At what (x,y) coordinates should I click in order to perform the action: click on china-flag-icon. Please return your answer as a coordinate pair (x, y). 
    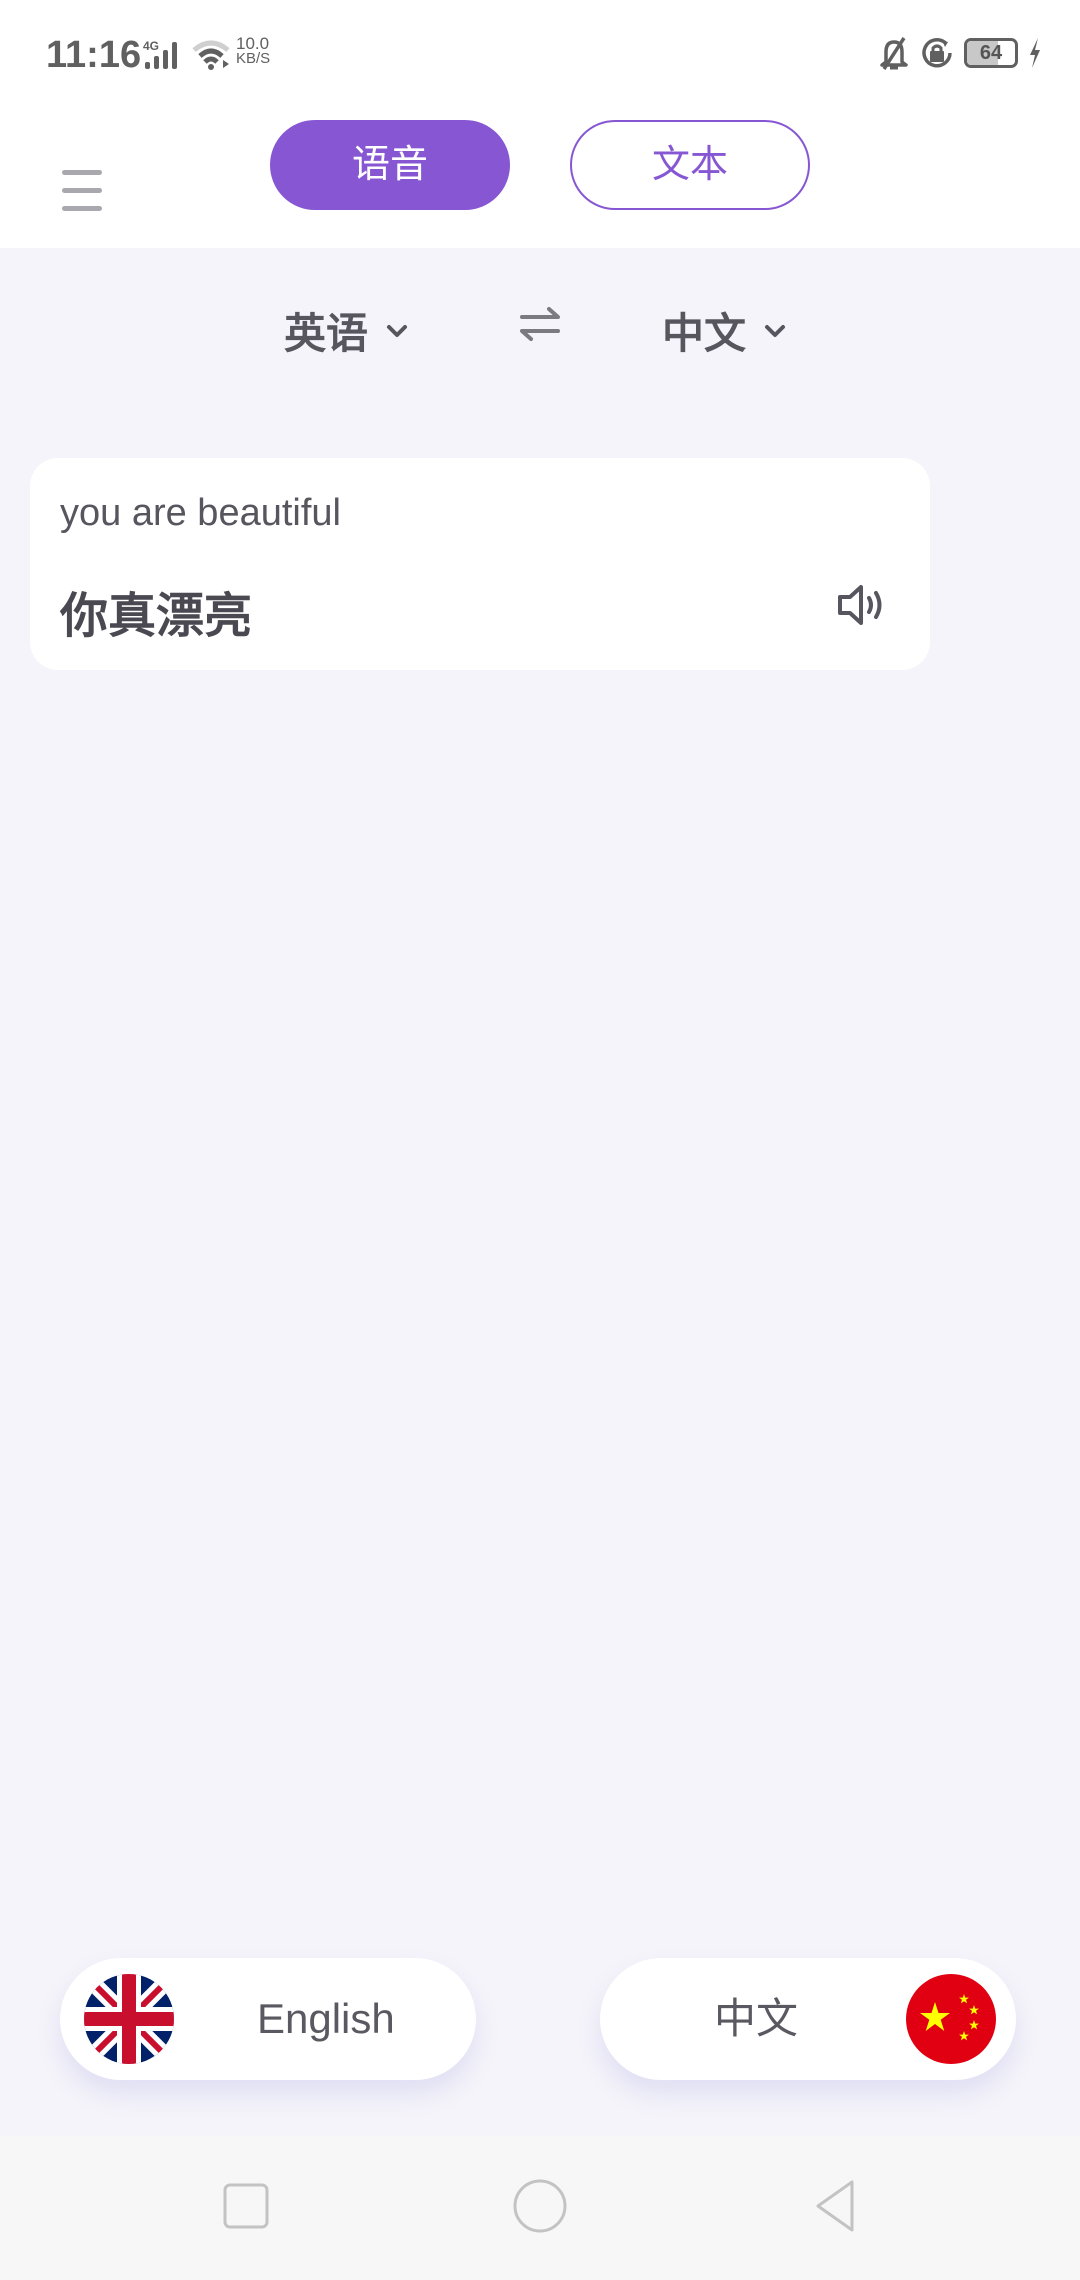
    Looking at the image, I should click on (951, 2019).